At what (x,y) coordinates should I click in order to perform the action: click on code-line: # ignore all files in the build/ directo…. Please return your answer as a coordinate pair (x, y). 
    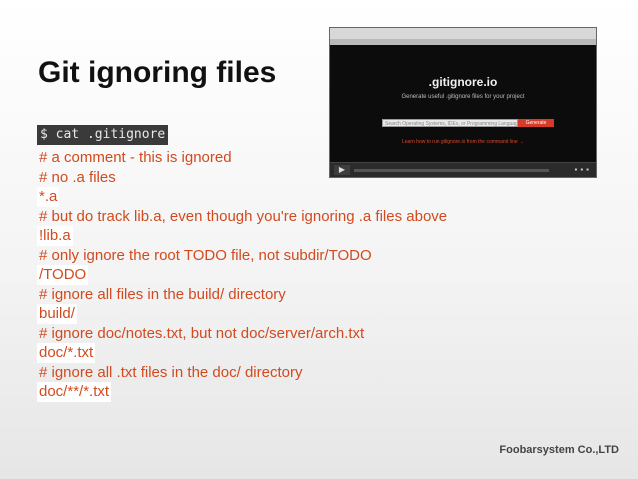
    Looking at the image, I should click on (162, 294).